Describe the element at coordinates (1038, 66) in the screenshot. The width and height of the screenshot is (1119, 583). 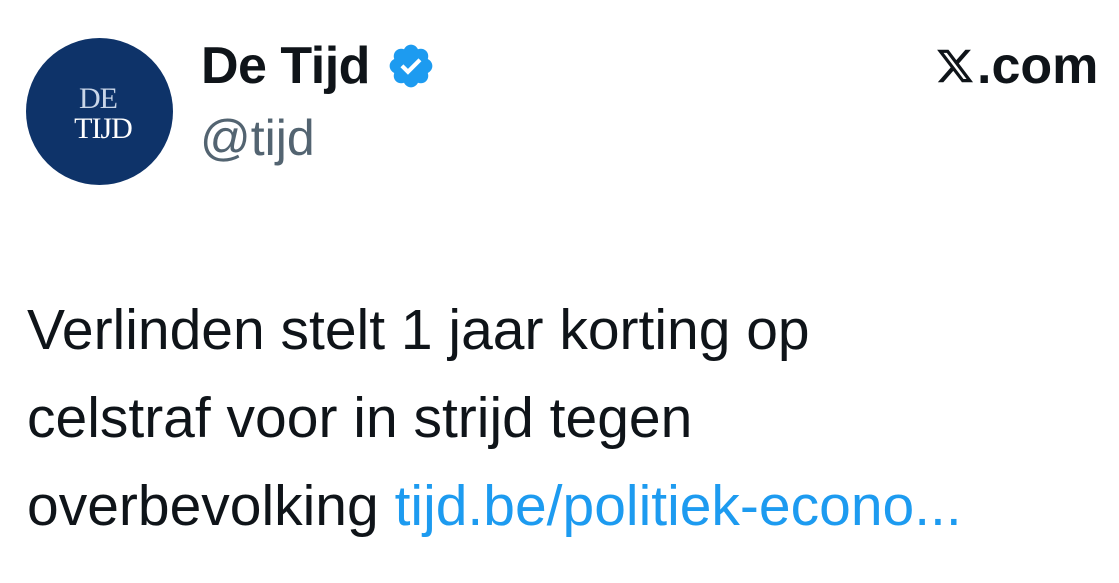
I see `source-domain: .com` at that location.